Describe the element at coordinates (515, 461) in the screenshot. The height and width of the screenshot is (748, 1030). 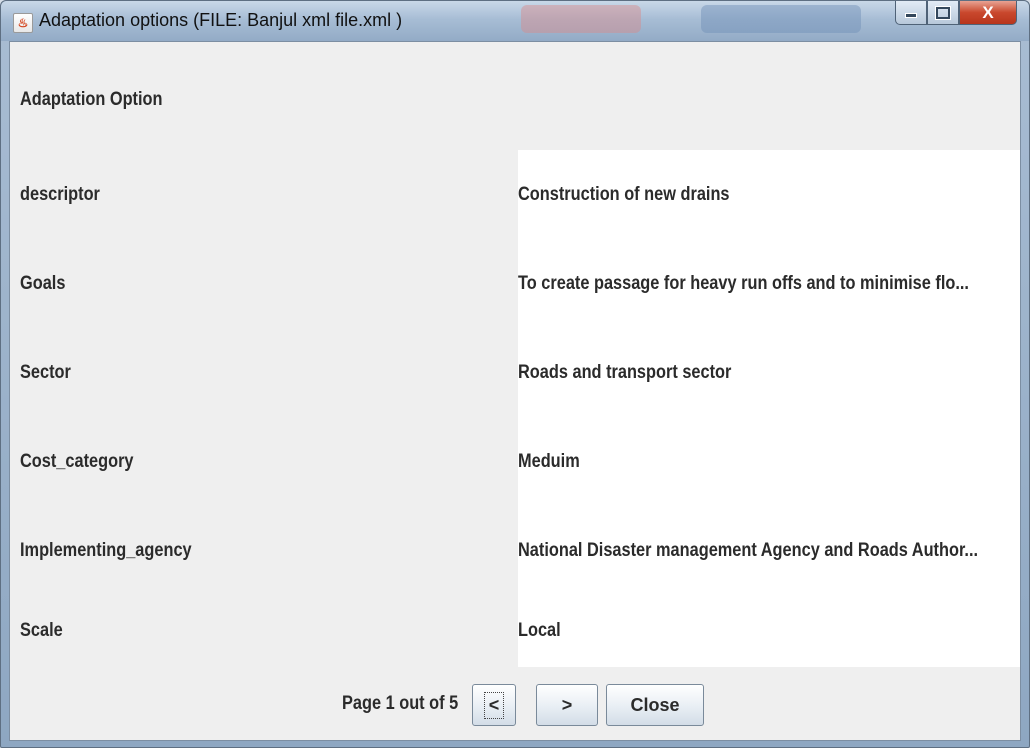
I see `field-row-cost-category: Cost_category Meduim` at that location.